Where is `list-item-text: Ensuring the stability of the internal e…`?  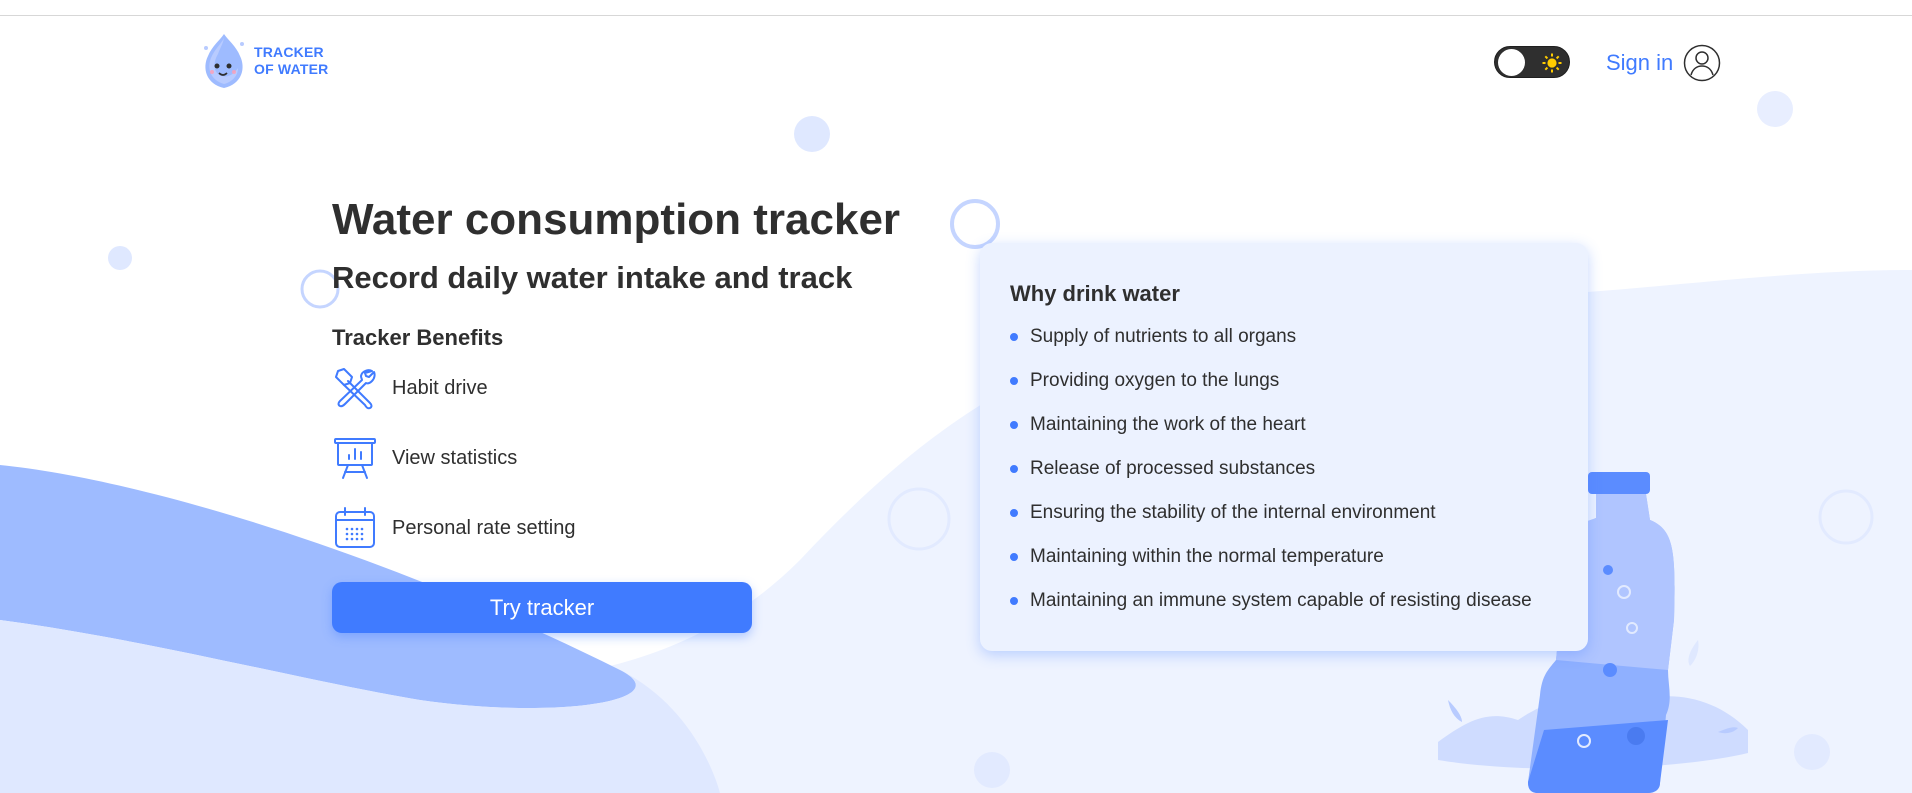 list-item-text: Ensuring the stability of the internal e… is located at coordinates (1233, 512).